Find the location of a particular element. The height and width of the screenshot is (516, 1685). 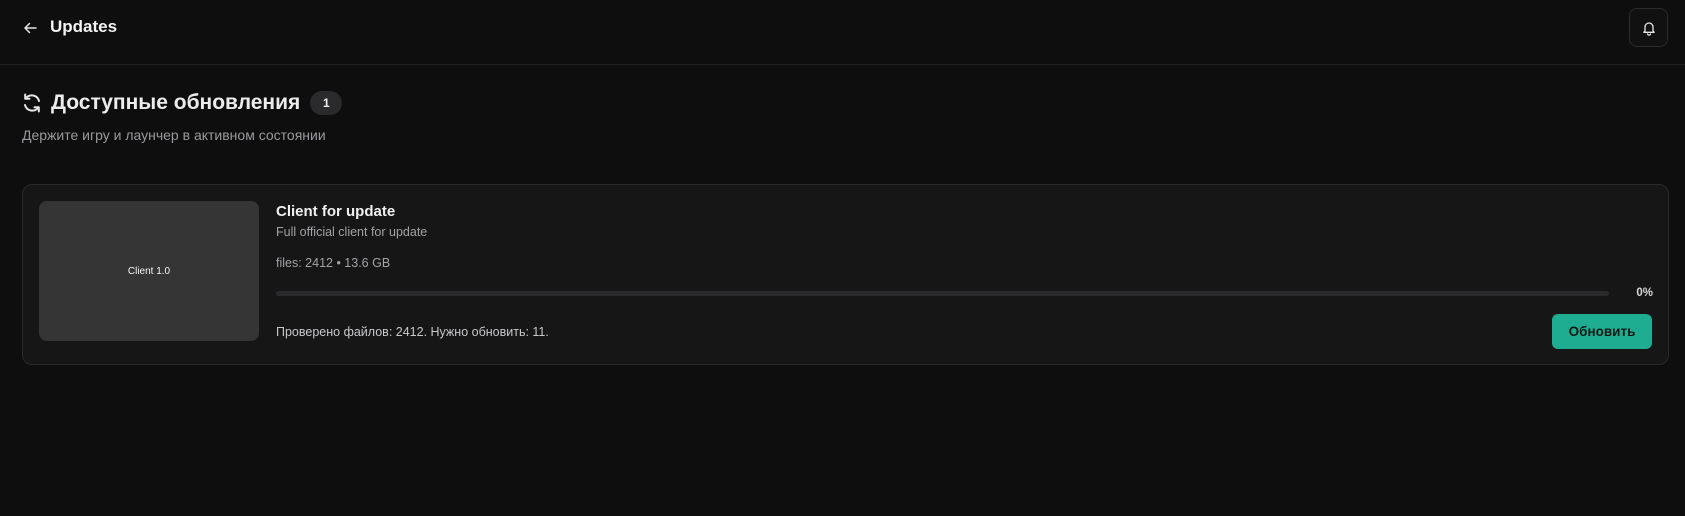

back-button is located at coordinates (30, 28).